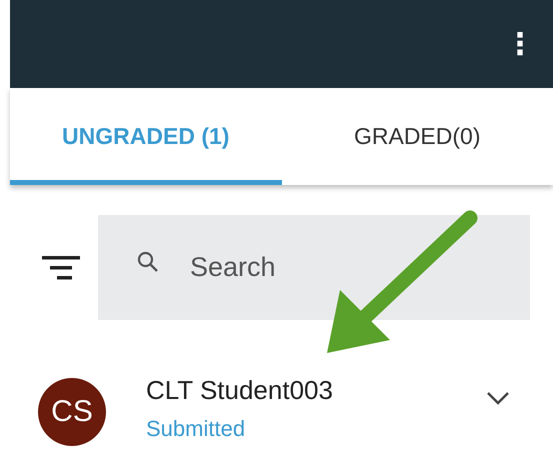 This screenshot has width=553, height=451. Describe the element at coordinates (520, 44) in the screenshot. I see `more-menu-button: ⋮` at that location.